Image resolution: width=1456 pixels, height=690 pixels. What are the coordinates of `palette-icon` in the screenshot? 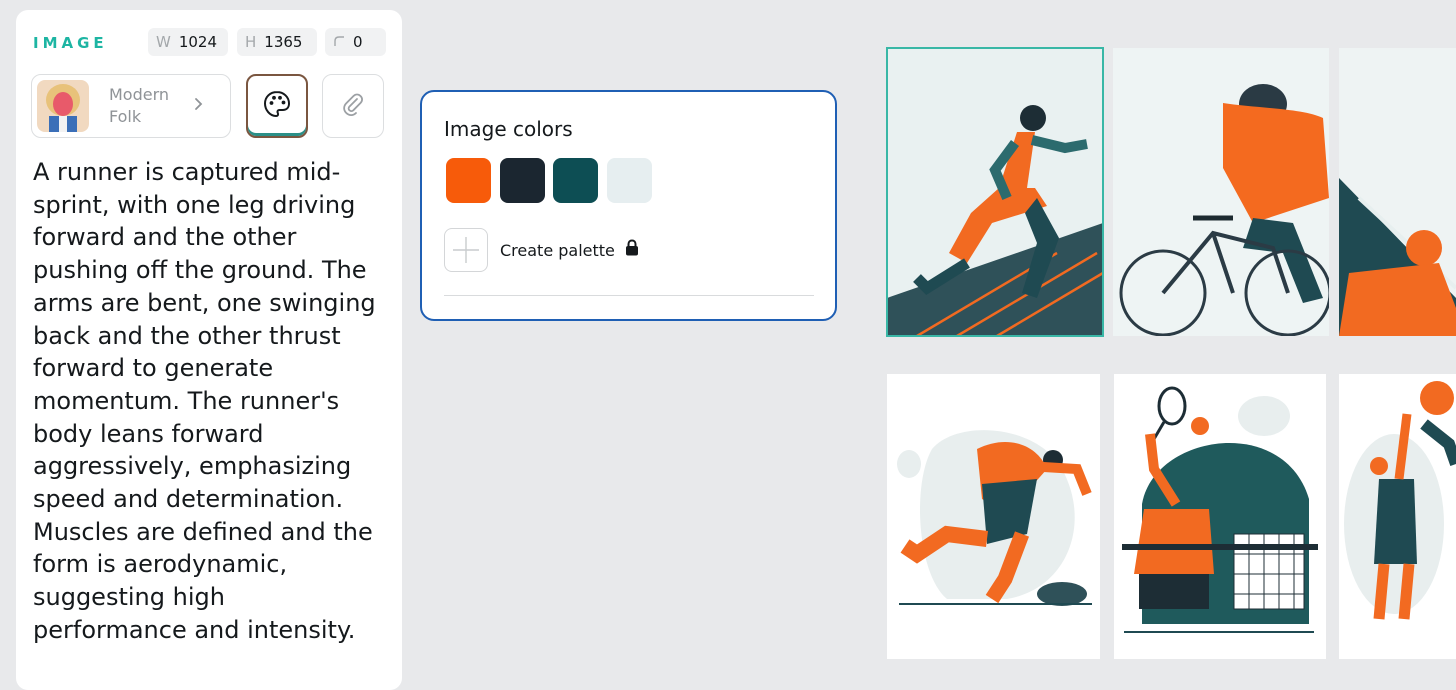 It's located at (277, 106).